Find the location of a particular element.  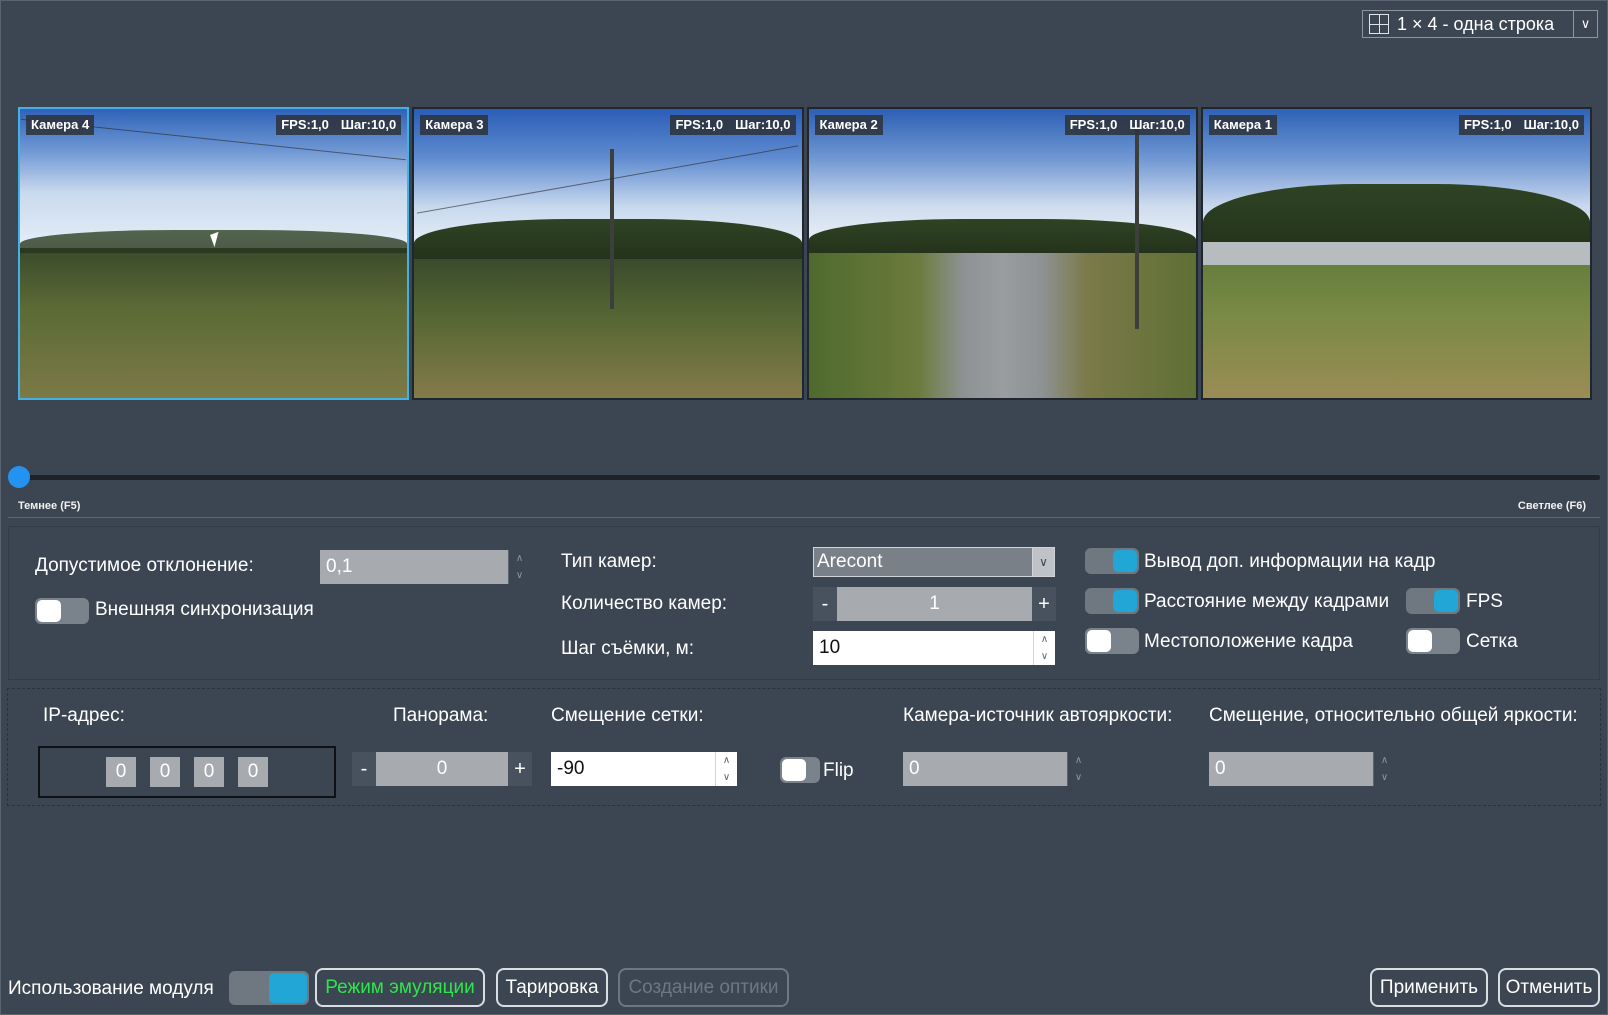

darker-label: Темнее (F5) is located at coordinates (49, 506).